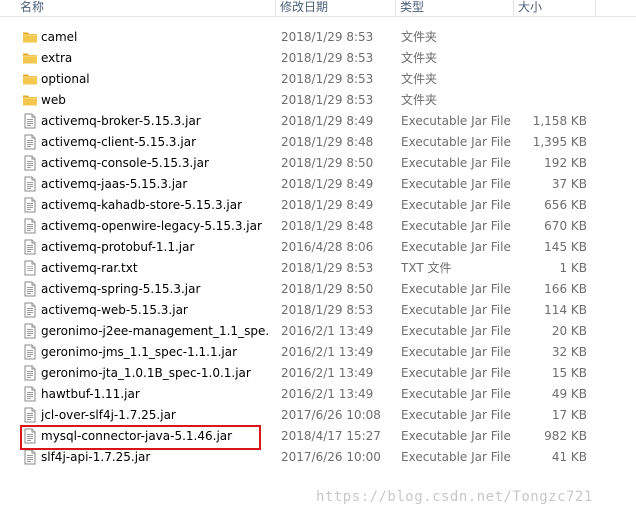  Describe the element at coordinates (331, 457) in the screenshot. I see `file-date: 2017/6/26 10:00` at that location.